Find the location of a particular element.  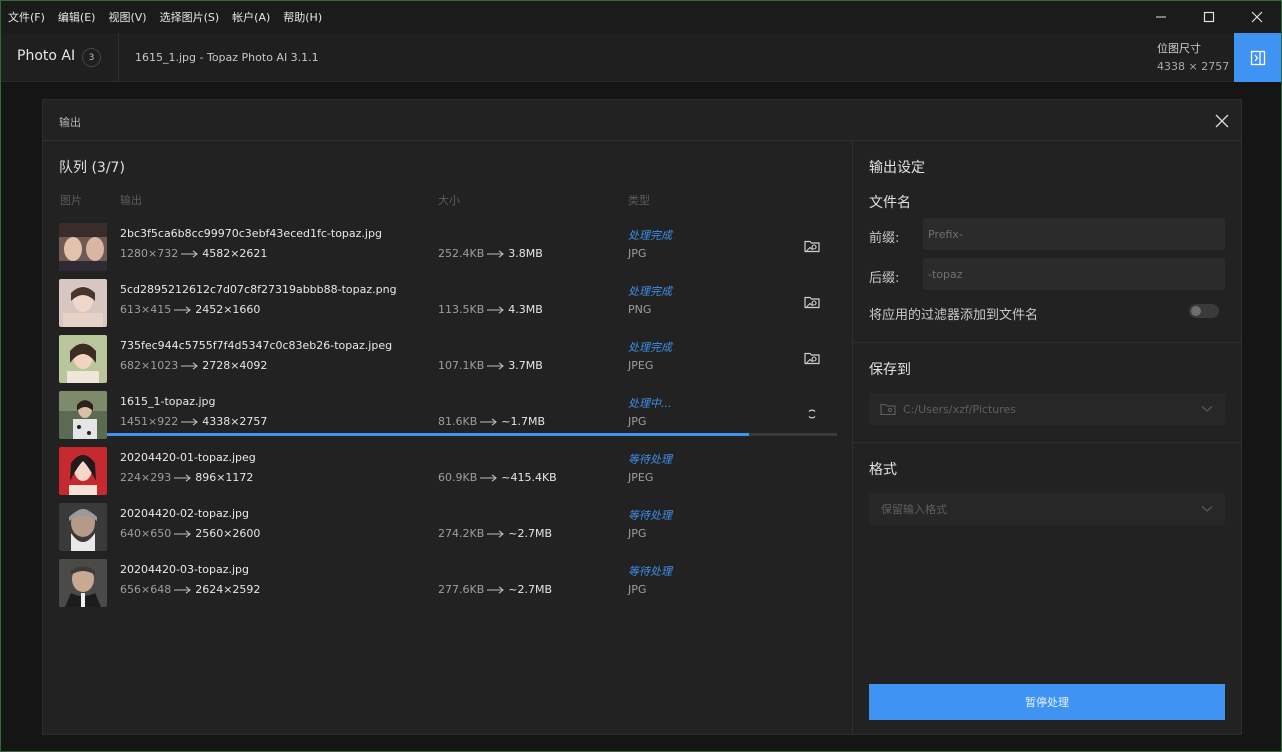

close-window-button is located at coordinates (1257, 17).